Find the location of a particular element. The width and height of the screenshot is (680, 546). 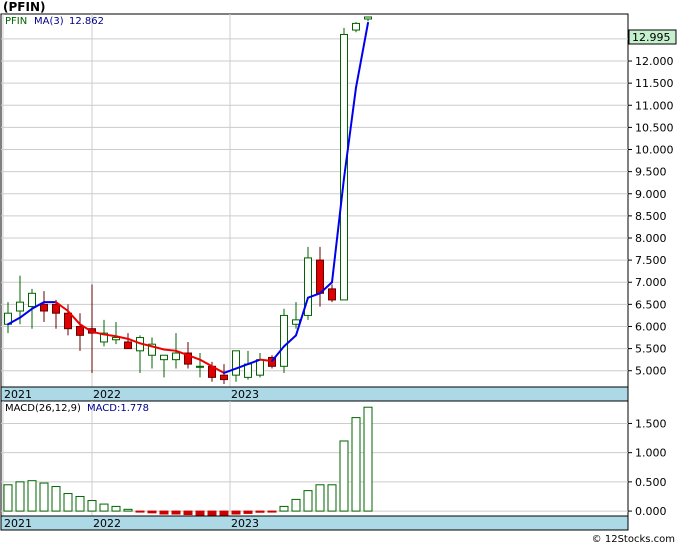

macd-date-label: 2022 is located at coordinates (107, 523).